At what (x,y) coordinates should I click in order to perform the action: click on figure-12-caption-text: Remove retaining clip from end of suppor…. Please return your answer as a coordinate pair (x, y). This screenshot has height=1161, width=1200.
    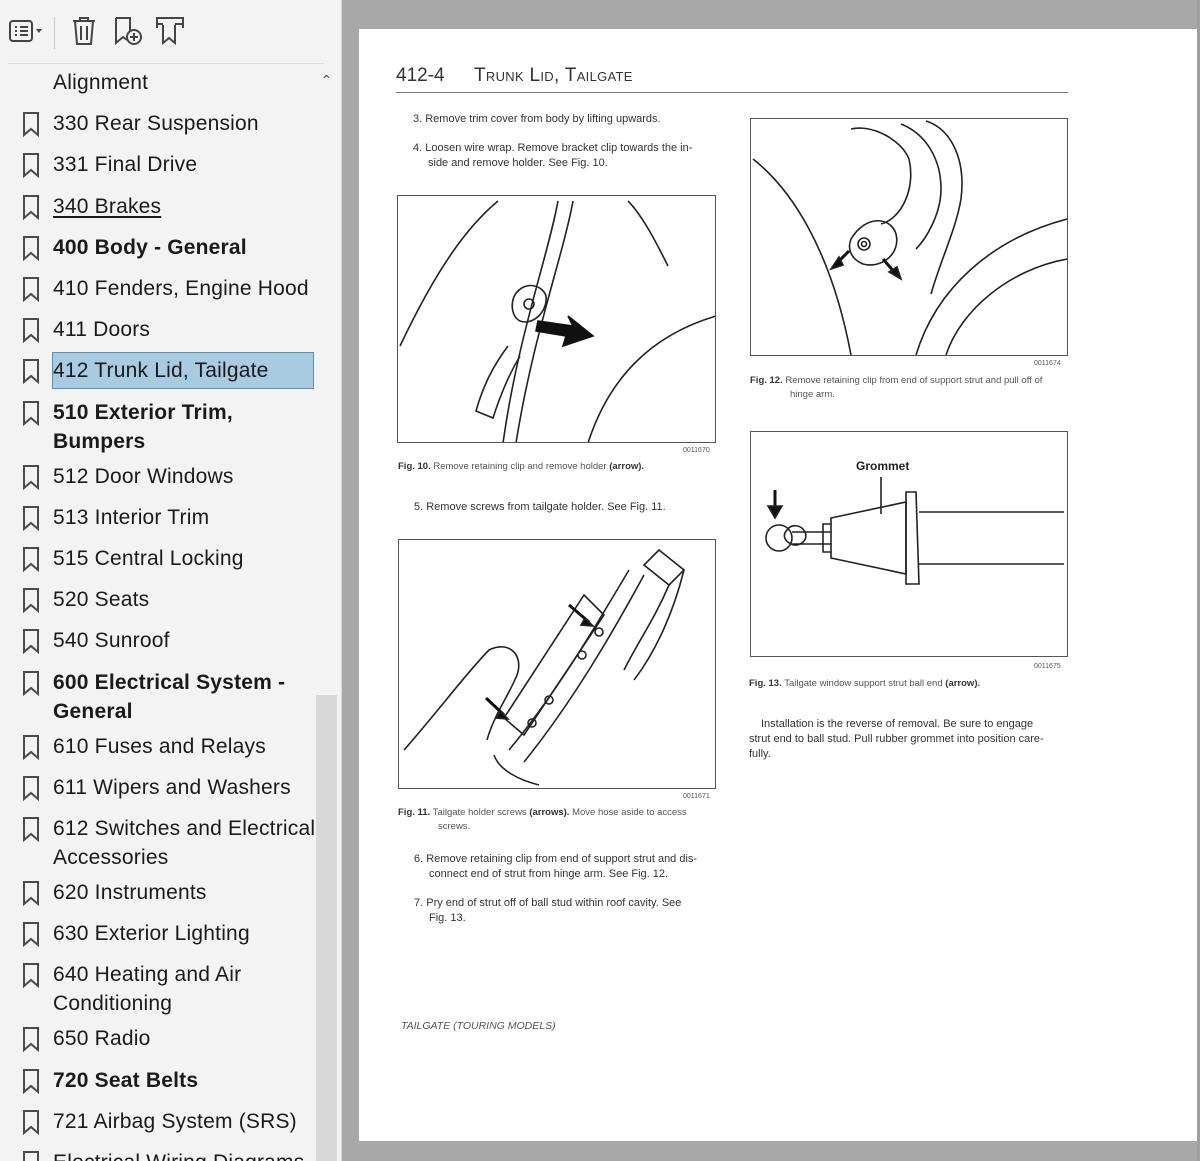
    Looking at the image, I should click on (914, 380).